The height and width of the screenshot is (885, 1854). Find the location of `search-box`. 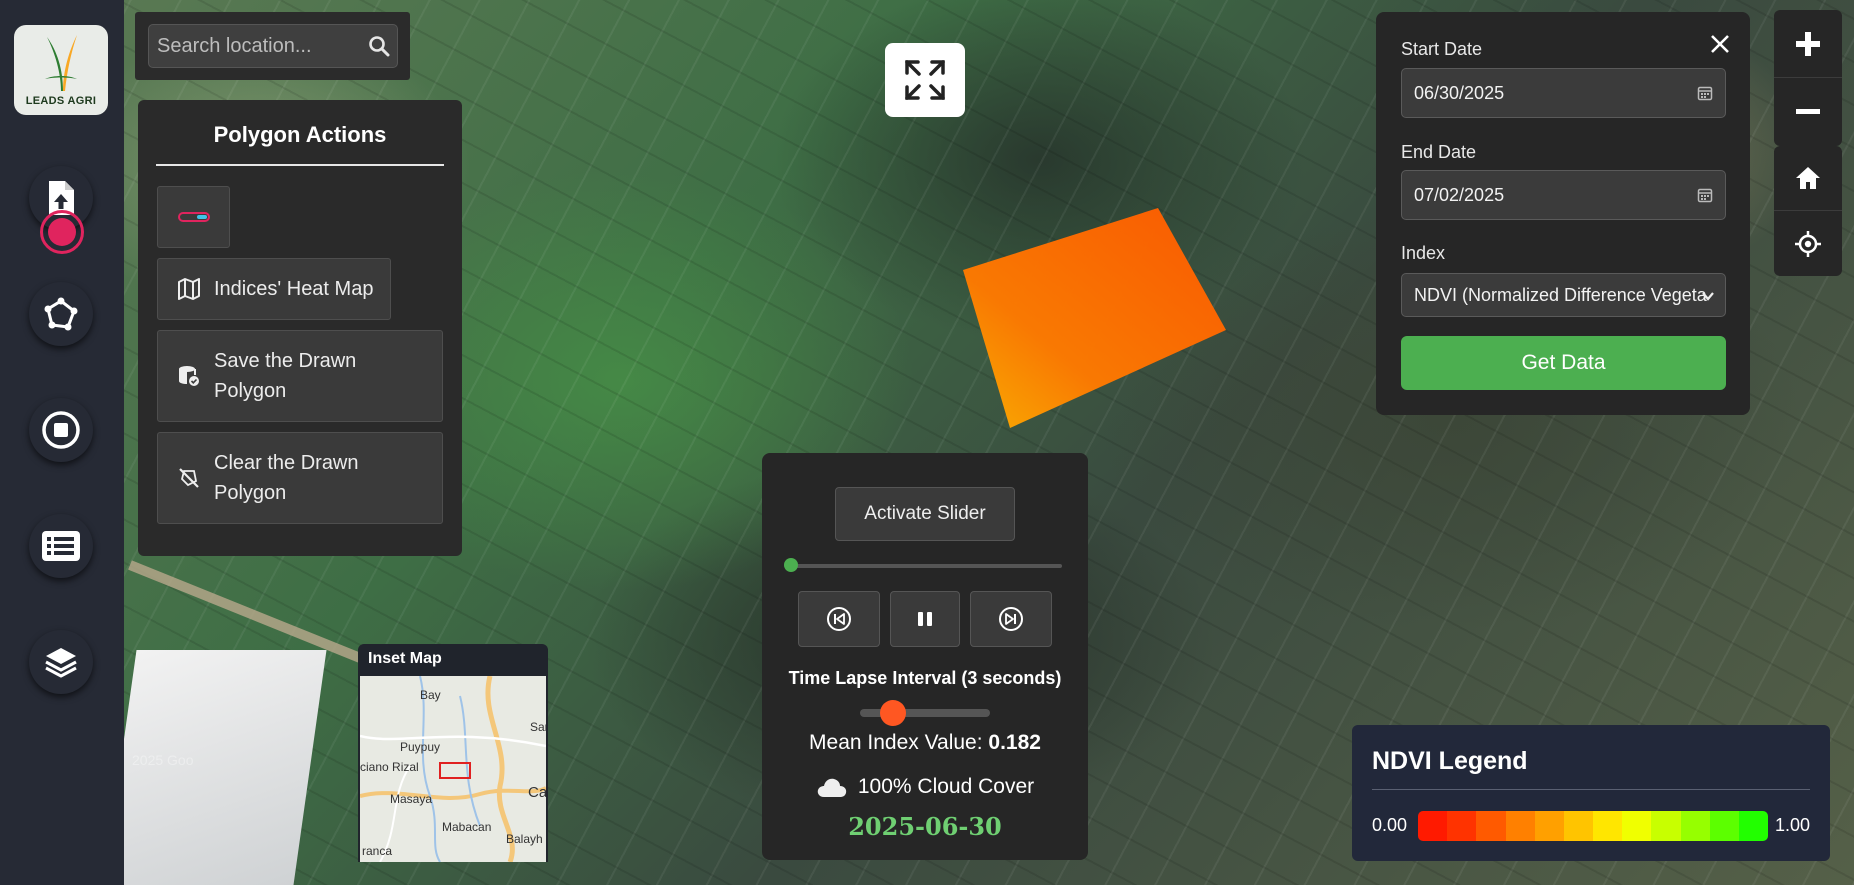

search-box is located at coordinates (273, 46).